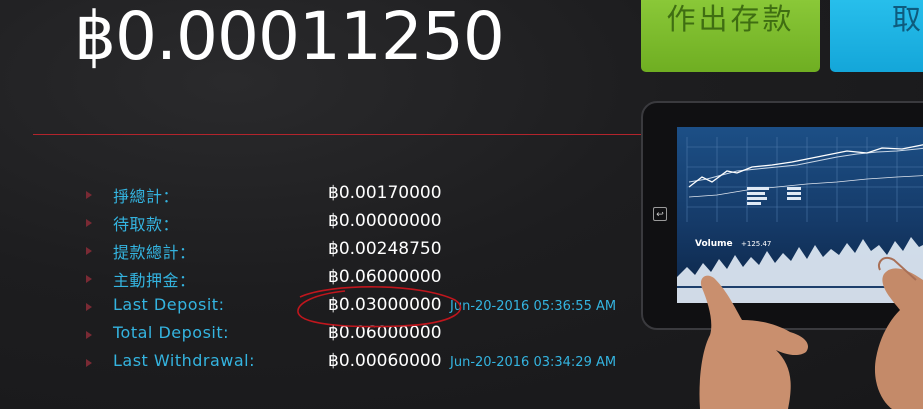 This screenshot has width=923, height=409. I want to click on stat-value: ฿0.00248750, so click(385, 249).